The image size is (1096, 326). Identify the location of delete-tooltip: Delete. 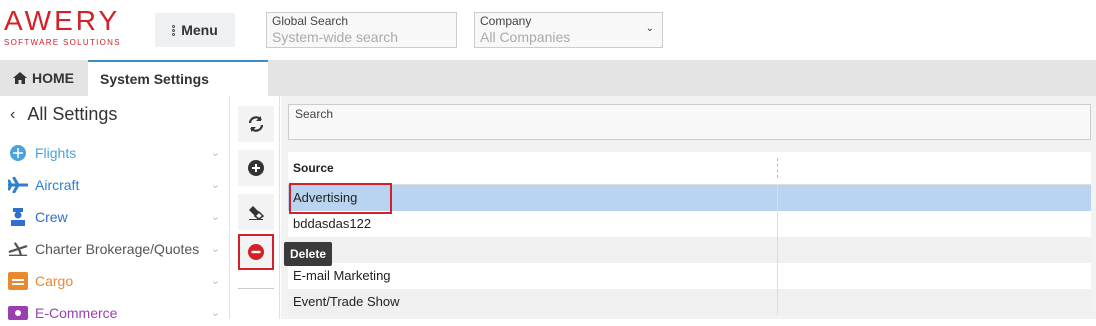
(308, 254).